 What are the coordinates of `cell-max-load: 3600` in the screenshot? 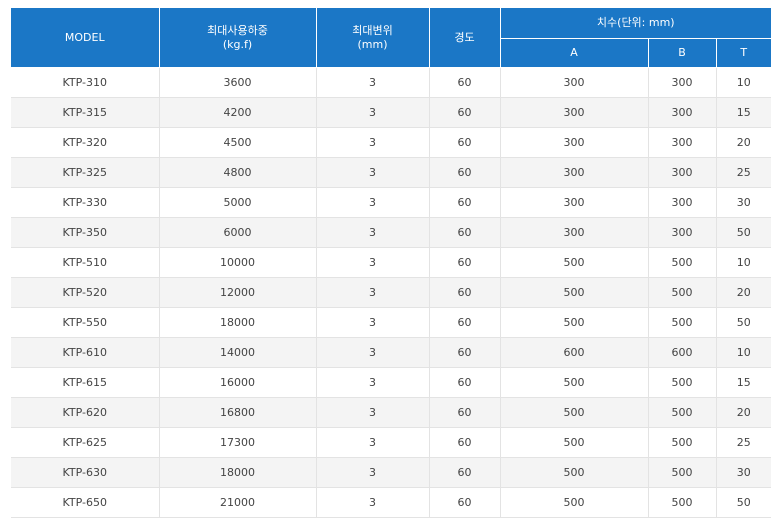 It's located at (238, 82).